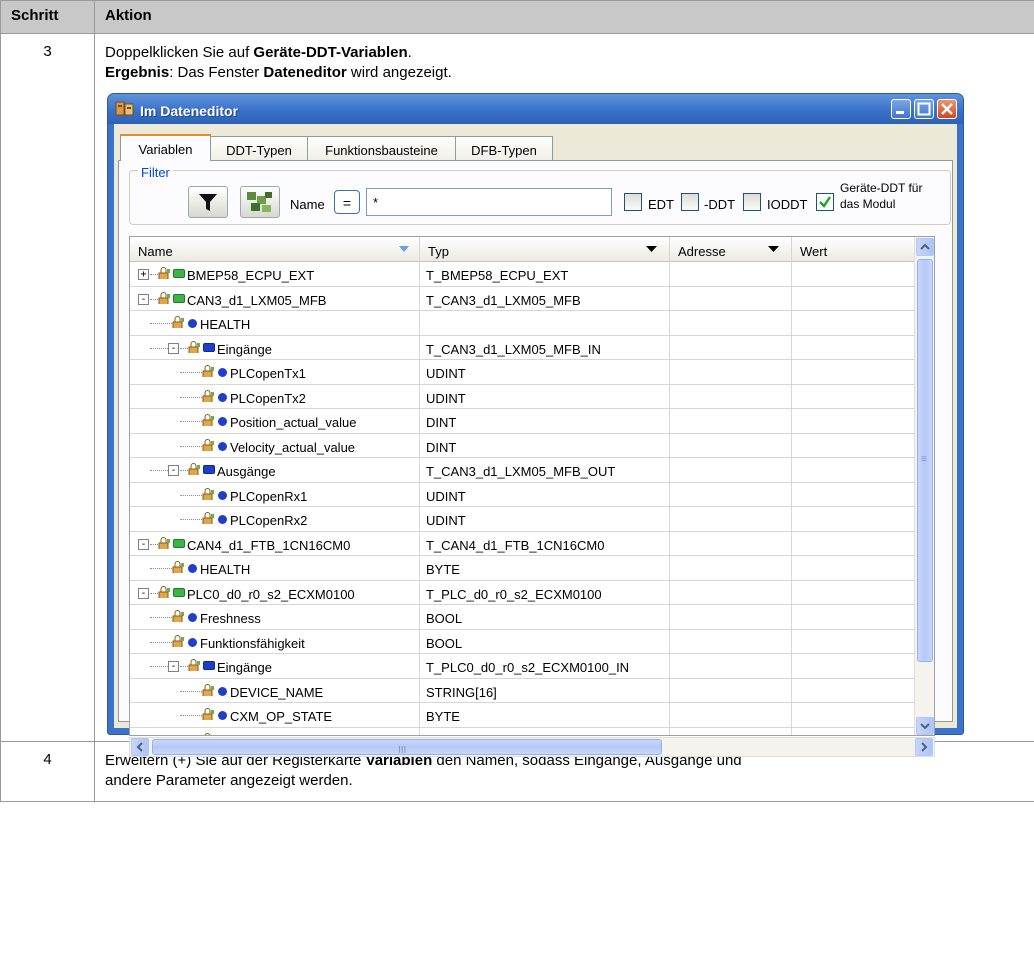 This screenshot has width=1034, height=979. I want to click on name-cell: Velocity_actual_value, so click(275, 445).